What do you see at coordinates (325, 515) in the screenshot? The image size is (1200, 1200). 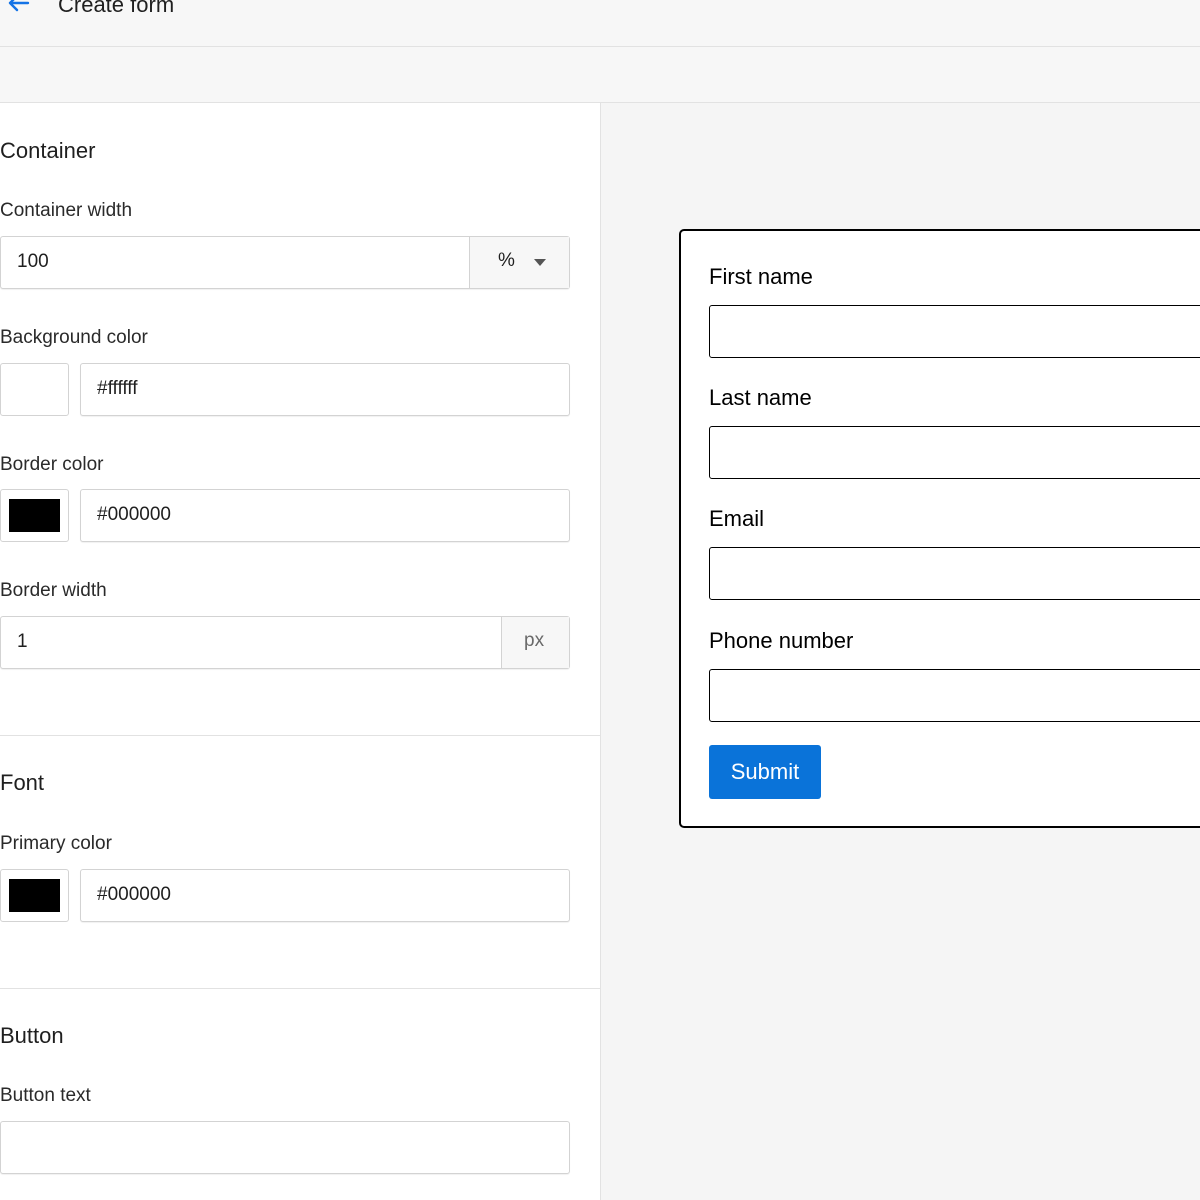 I see `border-color-field: #000000` at bounding box center [325, 515].